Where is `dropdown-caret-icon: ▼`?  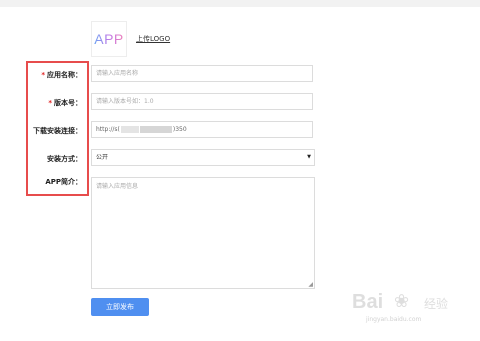
dropdown-caret-icon: ▼ is located at coordinates (309, 157).